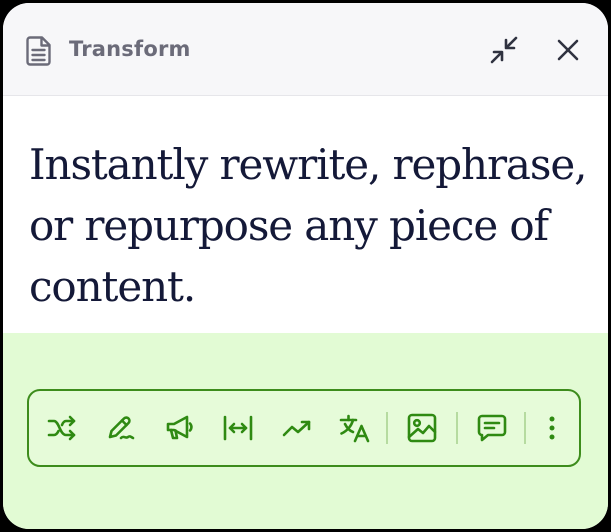 This screenshot has height=532, width=611. I want to click on shuffle-button, so click(62, 428).